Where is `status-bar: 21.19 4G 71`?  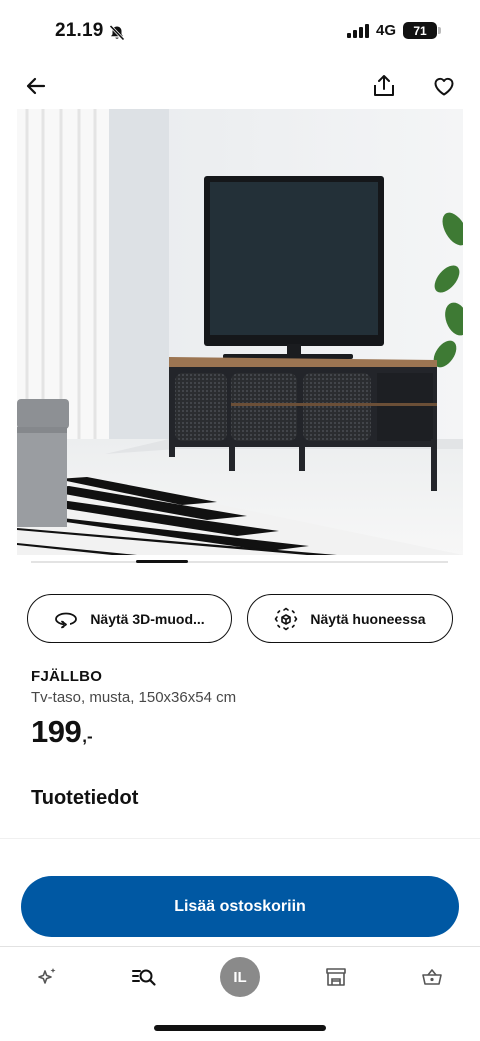
status-bar: 21.19 4G 71 is located at coordinates (240, 31).